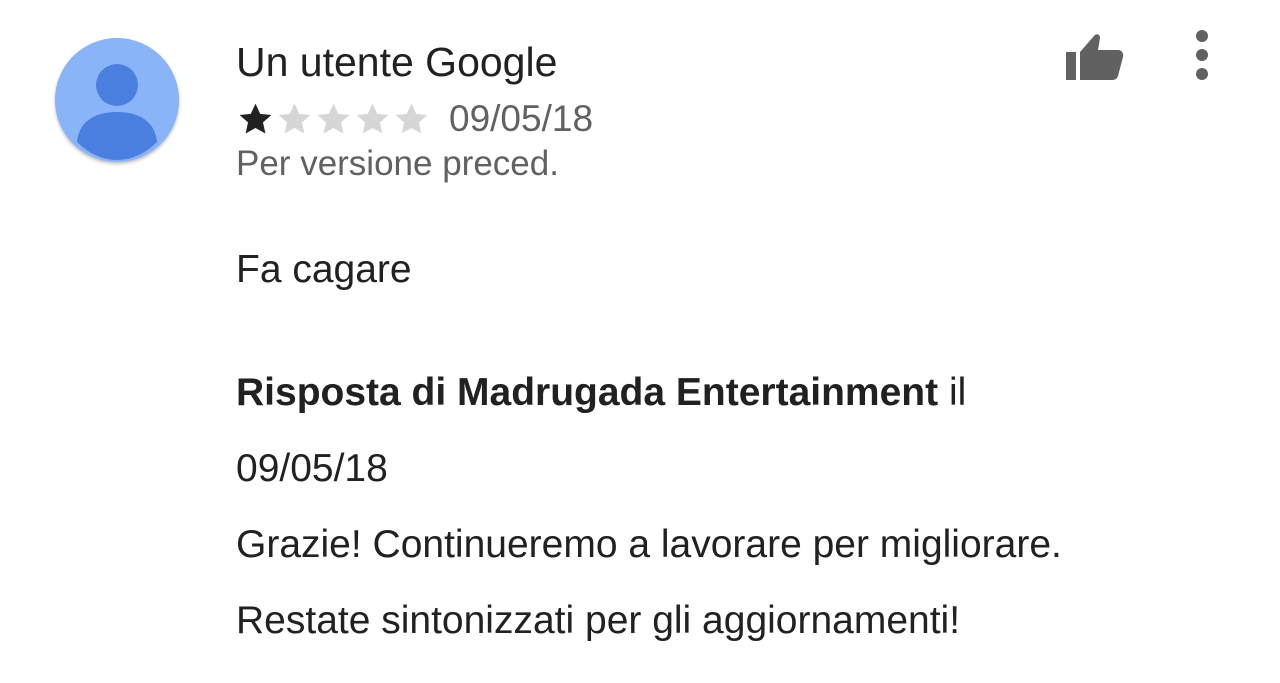 This screenshot has width=1280, height=683. Describe the element at coordinates (521, 118) in the screenshot. I see `review-date: 09/05/18` at that location.